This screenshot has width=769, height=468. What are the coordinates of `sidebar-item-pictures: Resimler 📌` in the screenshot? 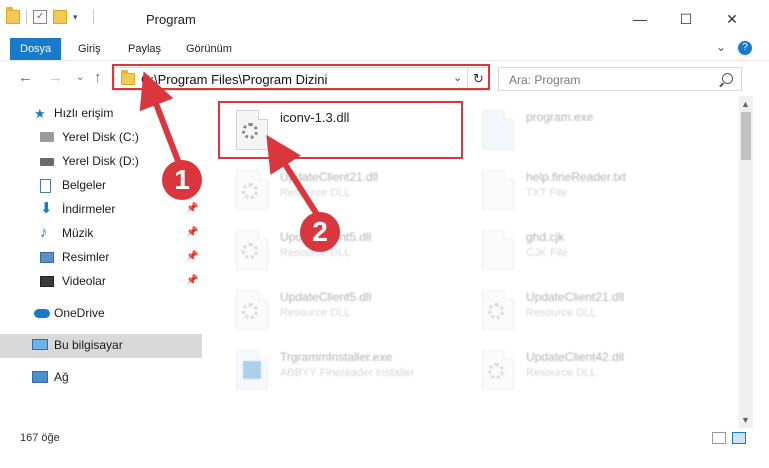 It's located at (101, 258).